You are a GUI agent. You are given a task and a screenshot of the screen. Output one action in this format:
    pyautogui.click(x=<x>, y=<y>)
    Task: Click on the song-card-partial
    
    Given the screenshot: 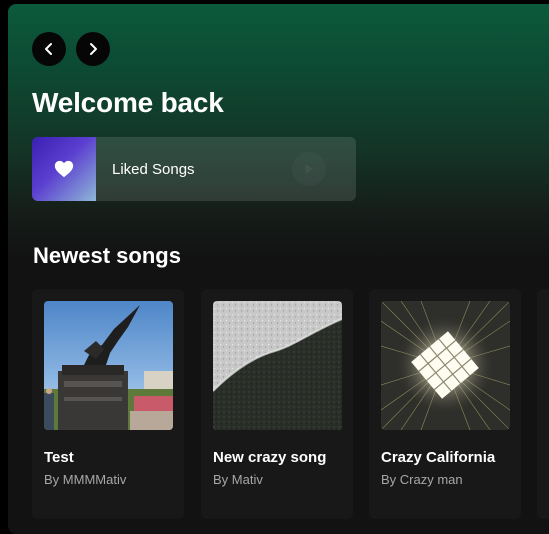 What is the action you would take?
    pyautogui.click(x=543, y=404)
    